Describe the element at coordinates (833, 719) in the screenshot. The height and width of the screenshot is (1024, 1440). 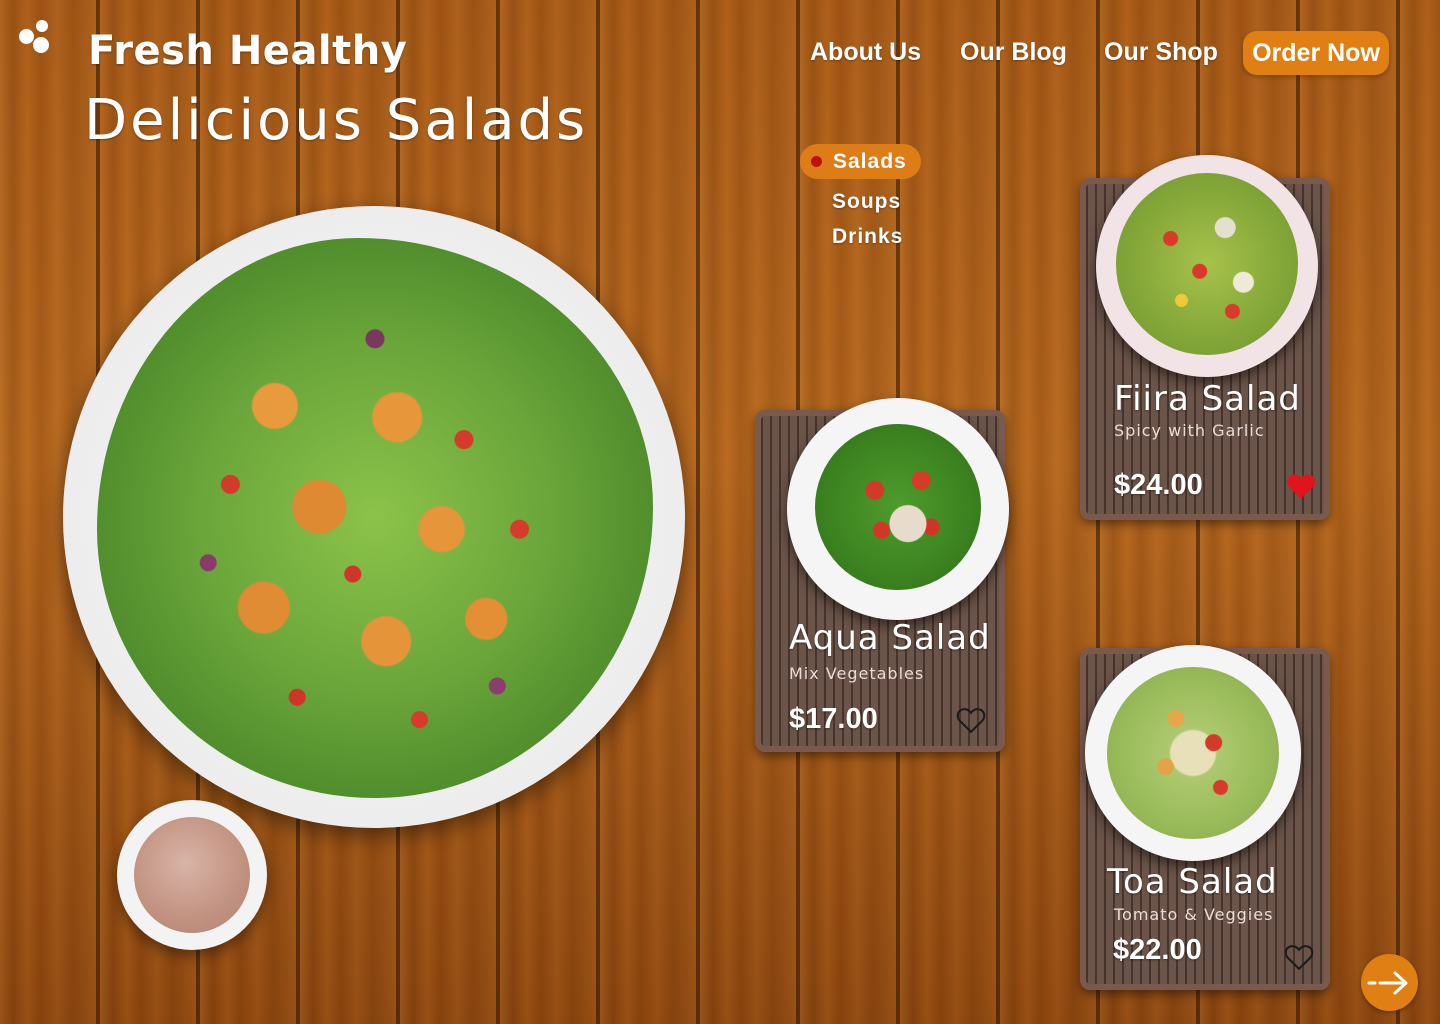
I see `product-price: $17.00` at that location.